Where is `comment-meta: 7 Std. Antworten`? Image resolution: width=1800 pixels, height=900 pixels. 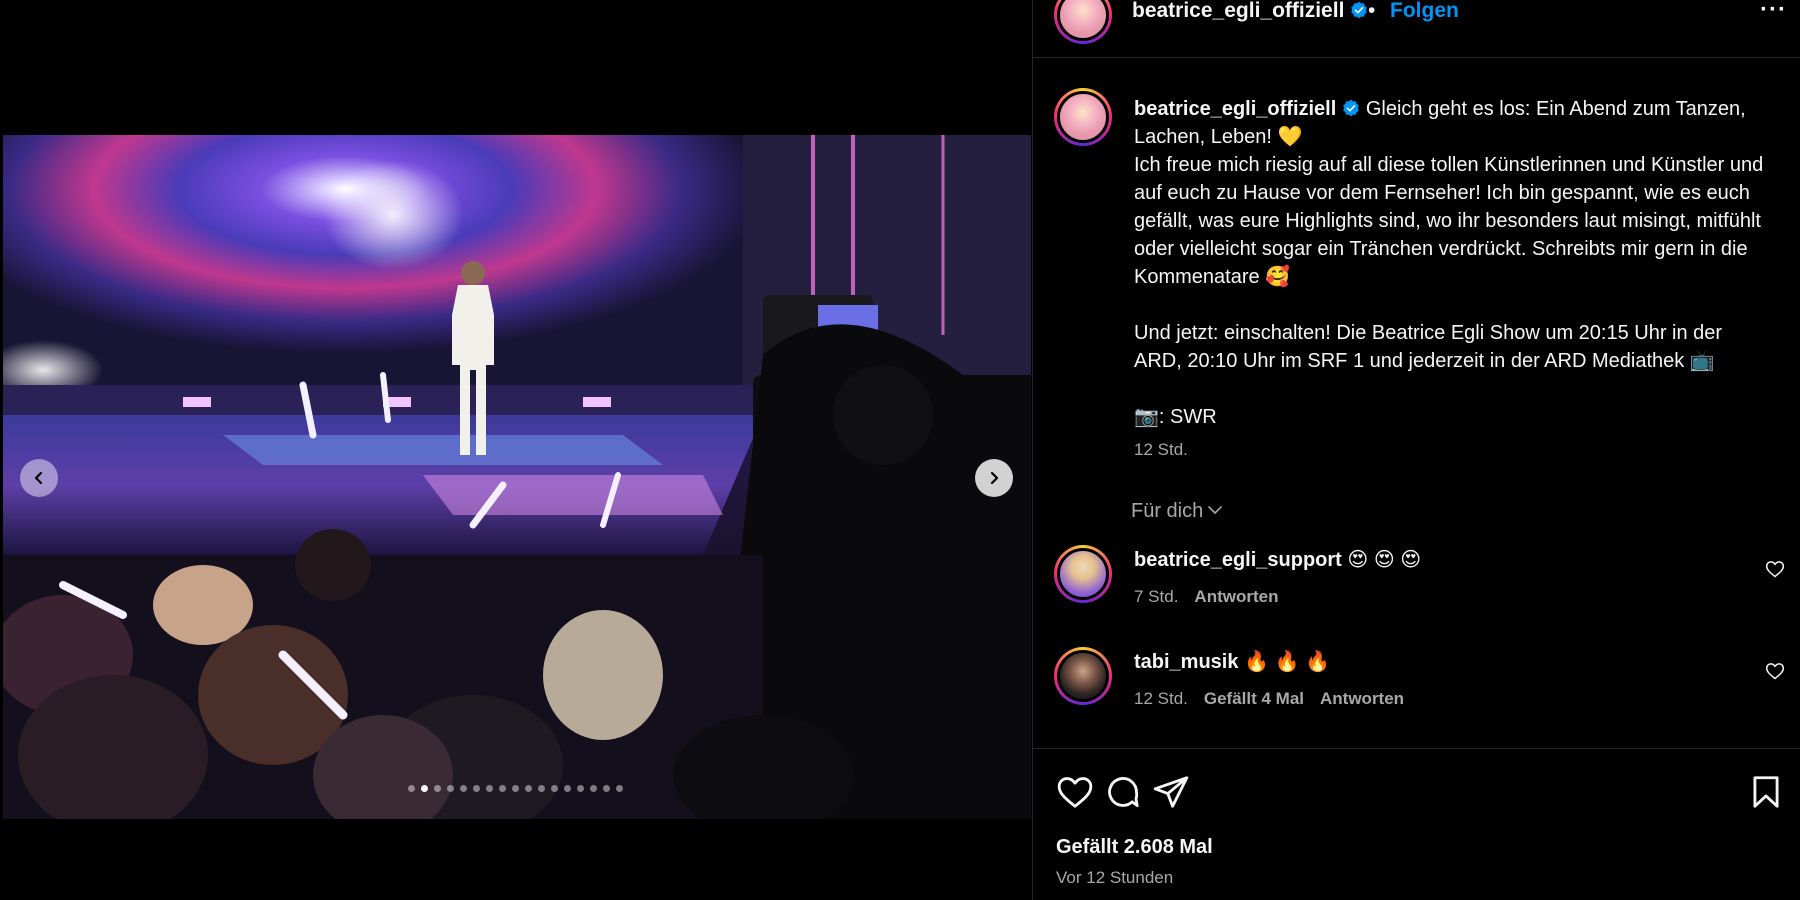 comment-meta: 7 Std. Antworten is located at coordinates (1214, 597).